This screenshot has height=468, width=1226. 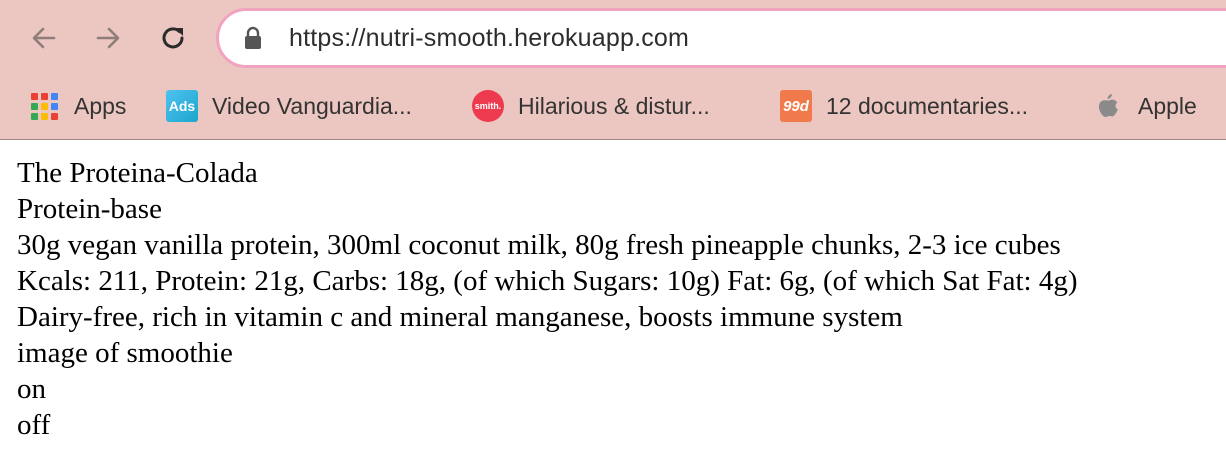 What do you see at coordinates (796, 106) in the screenshot?
I see `99d-icon: 99d` at bounding box center [796, 106].